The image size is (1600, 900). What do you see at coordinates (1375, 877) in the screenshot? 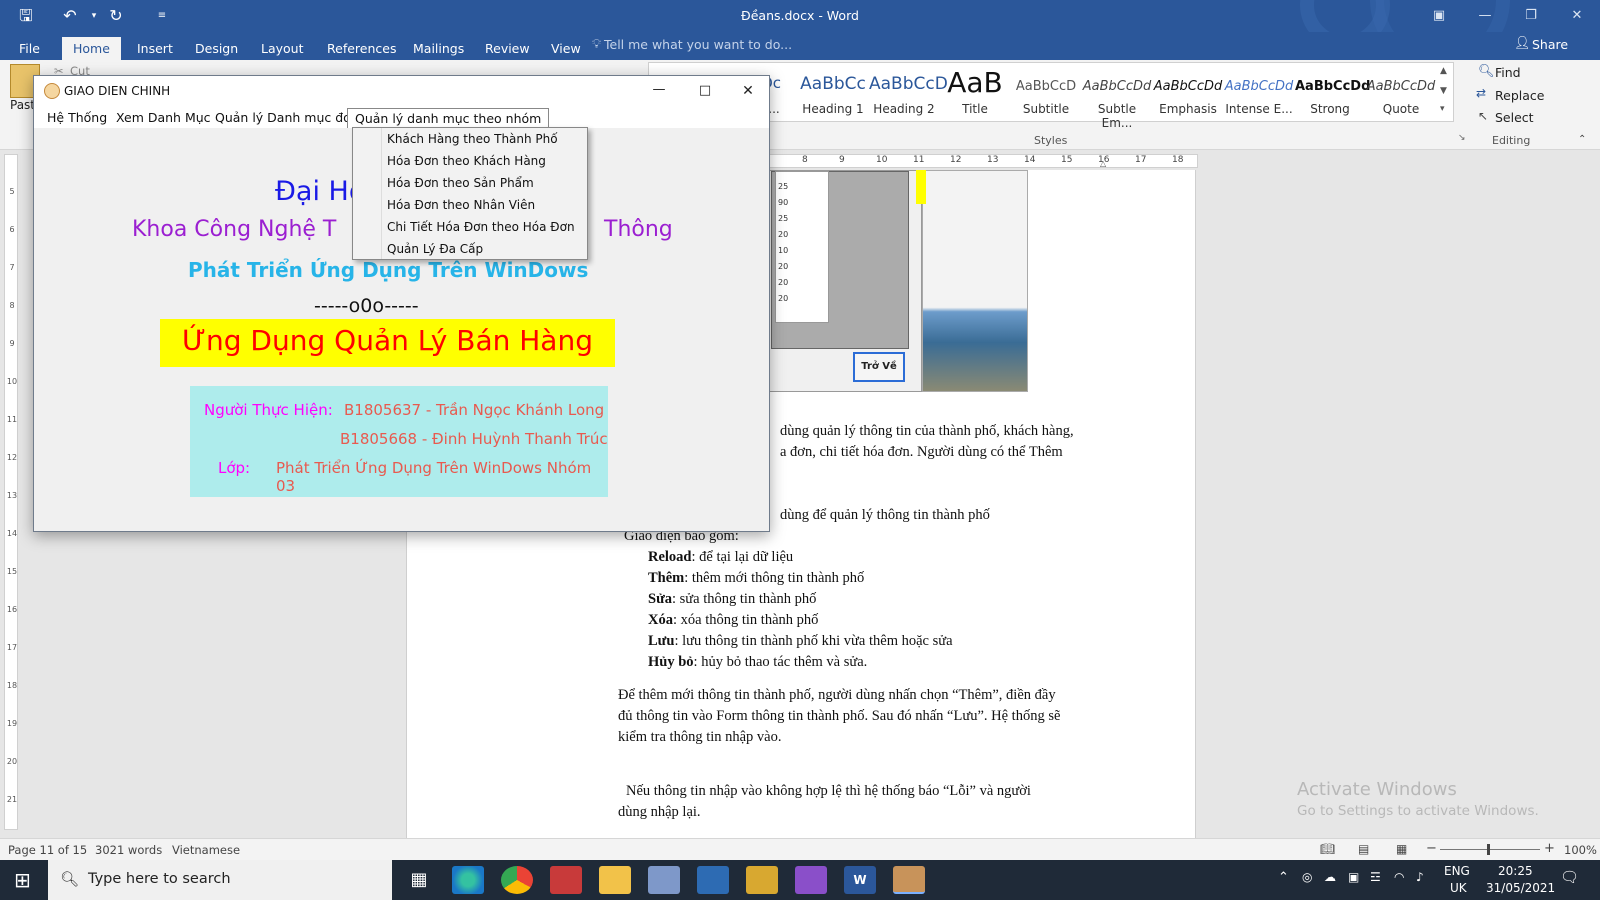
I see `network-icon: ☲` at bounding box center [1375, 877].